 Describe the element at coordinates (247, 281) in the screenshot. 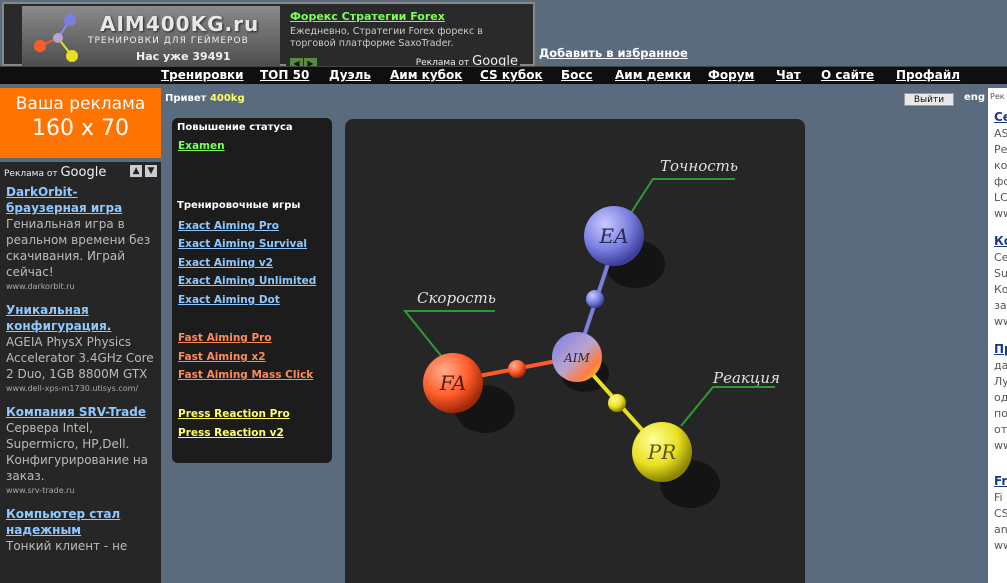

I see `exact-aiming-unlimited-link: Exact Aiming Unlimited` at that location.